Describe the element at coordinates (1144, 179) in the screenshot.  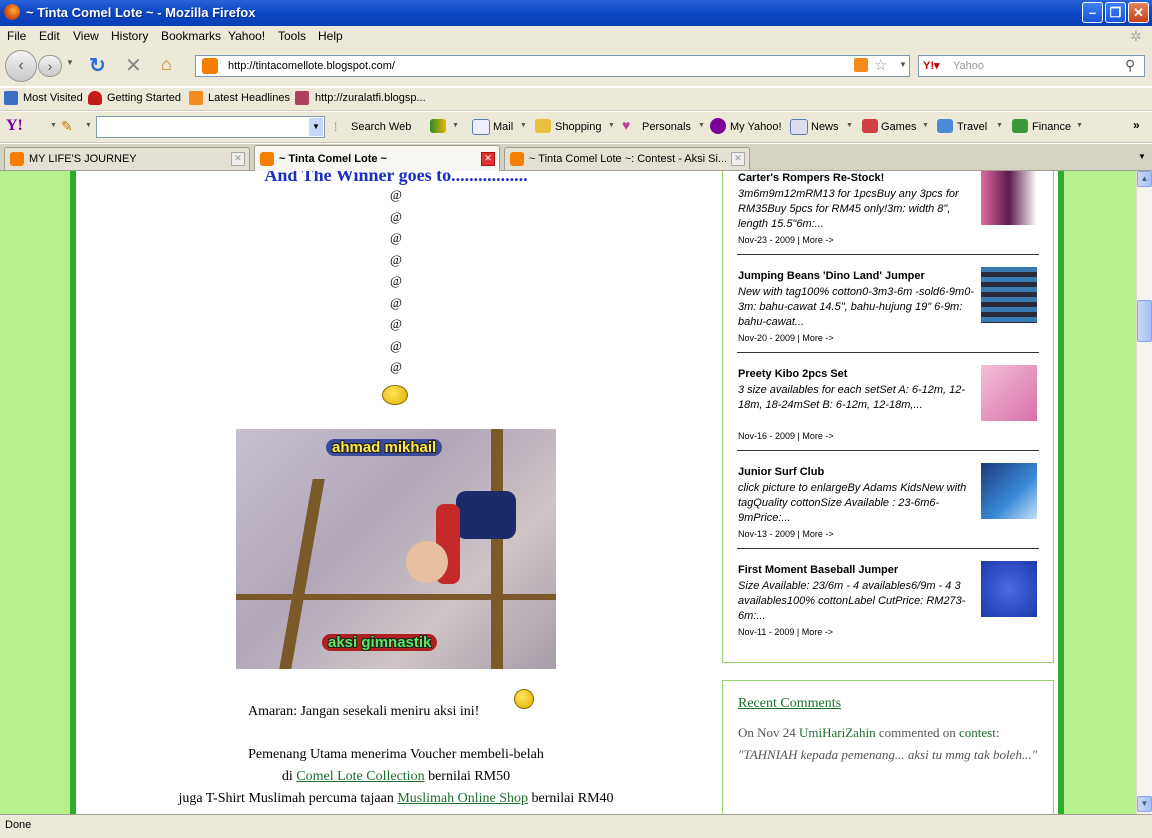
I see `scroll-up-button: ▲` at that location.